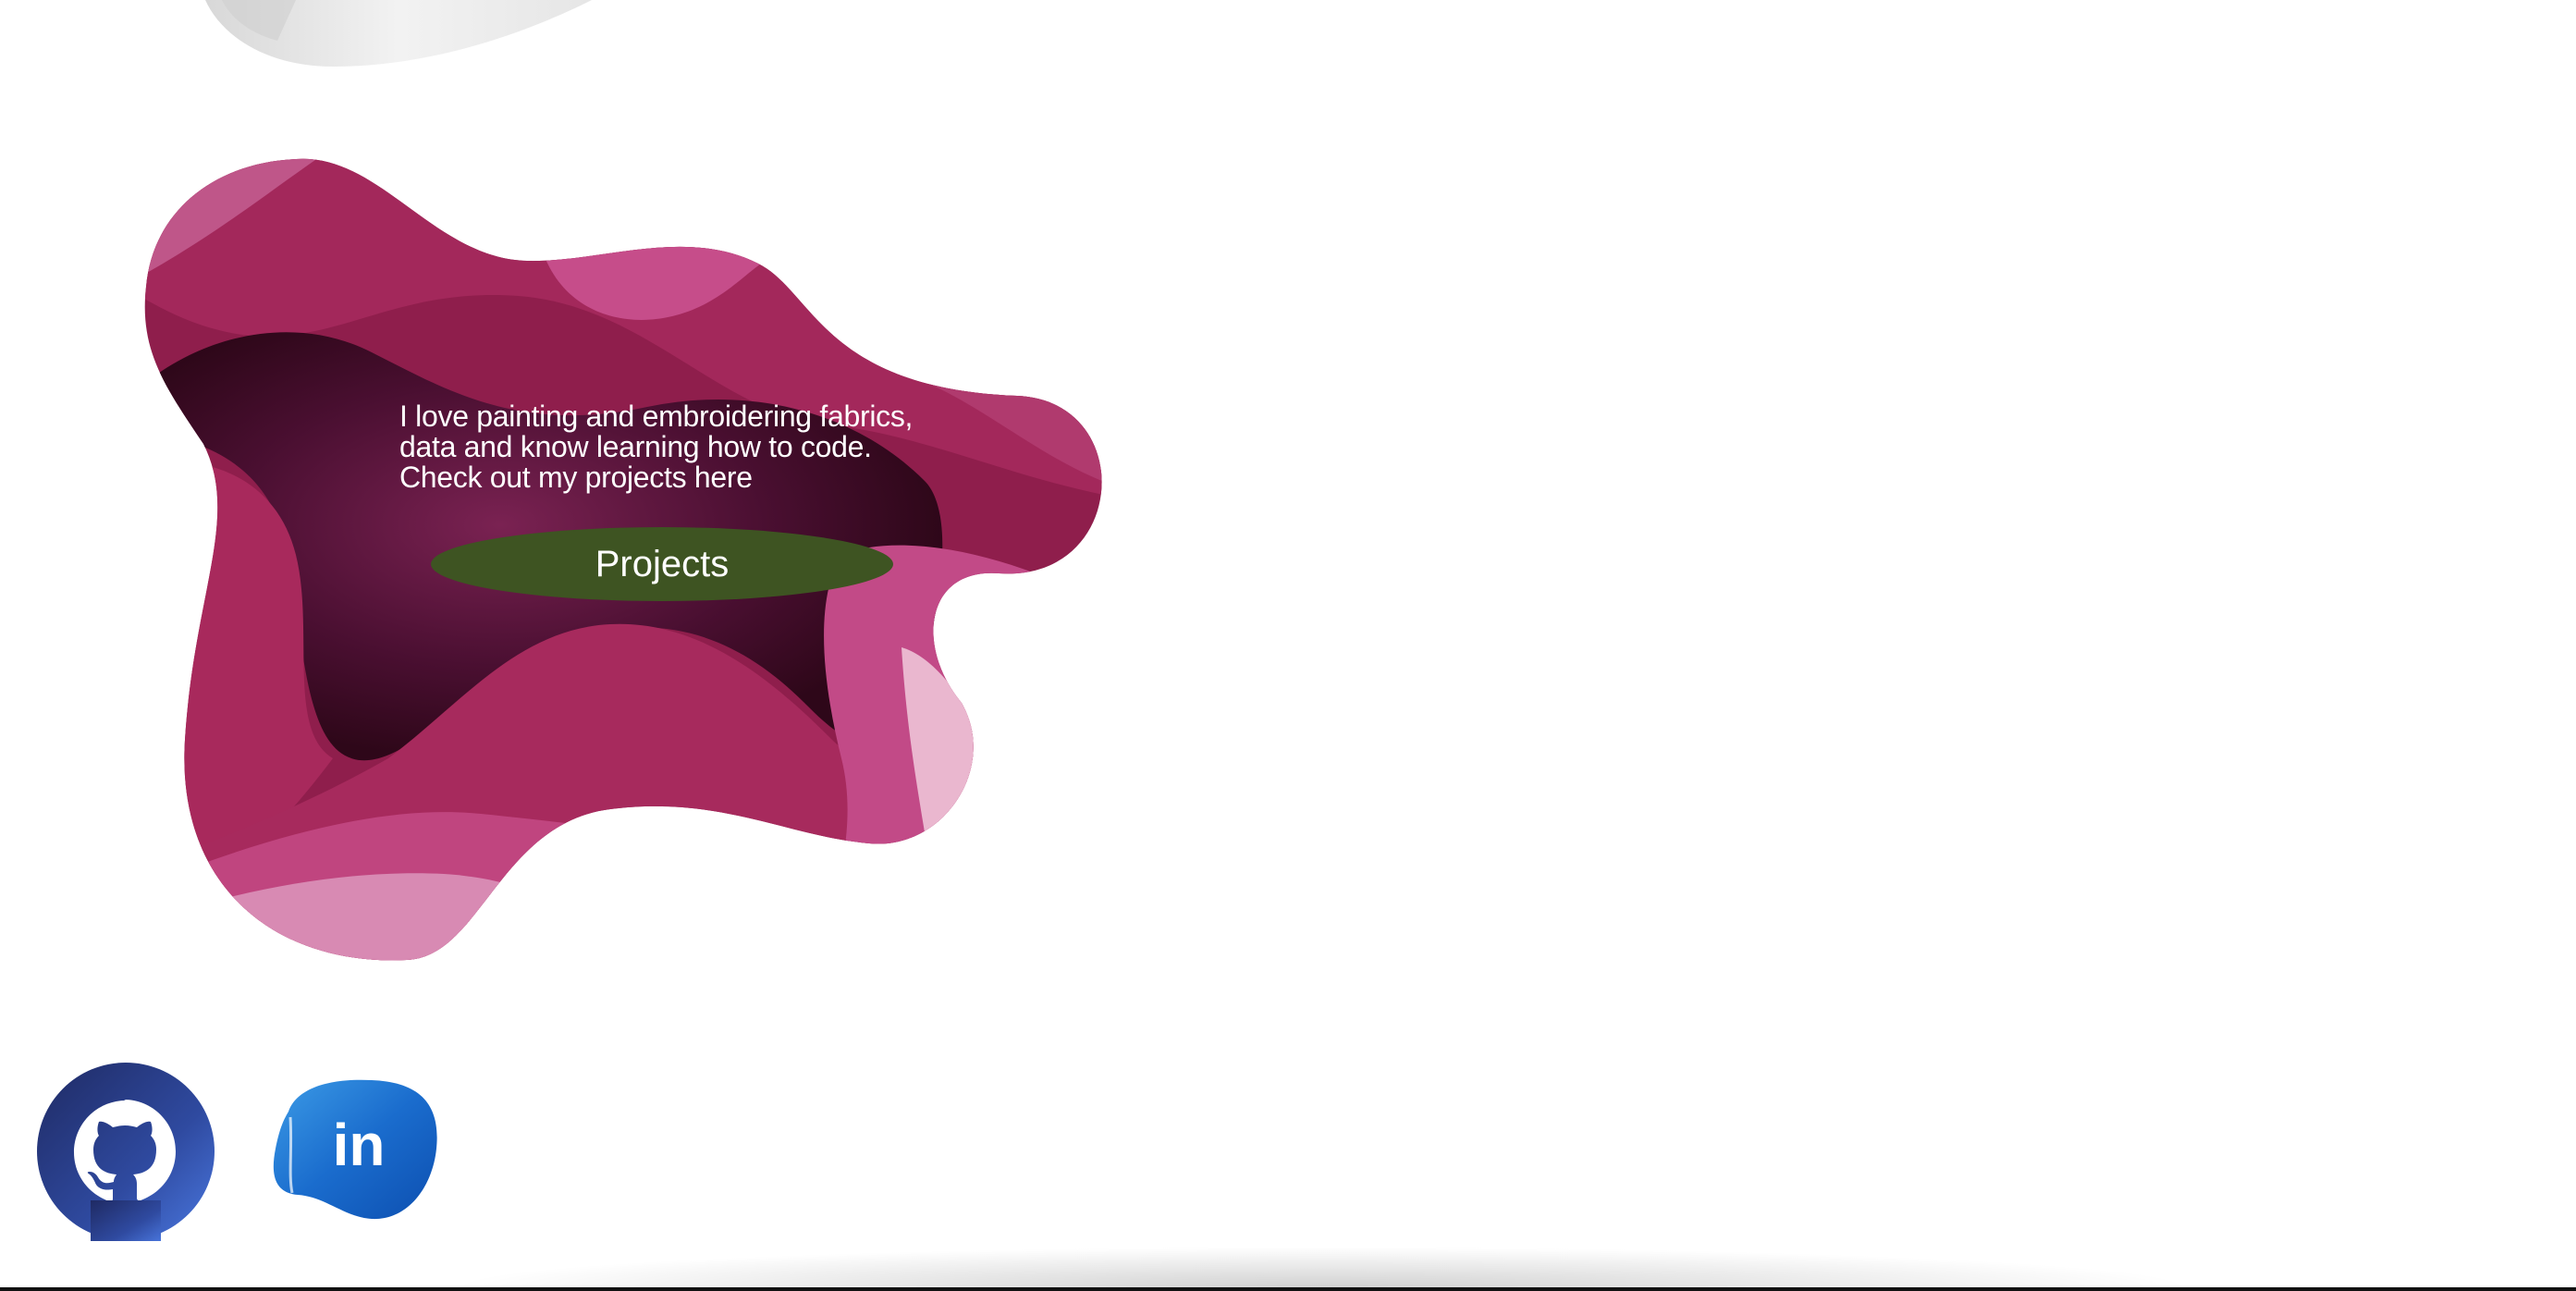 Image resolution: width=2576 pixels, height=1291 pixels. What do you see at coordinates (636, 446) in the screenshot?
I see `intro-line: data and know learning how to code.` at bounding box center [636, 446].